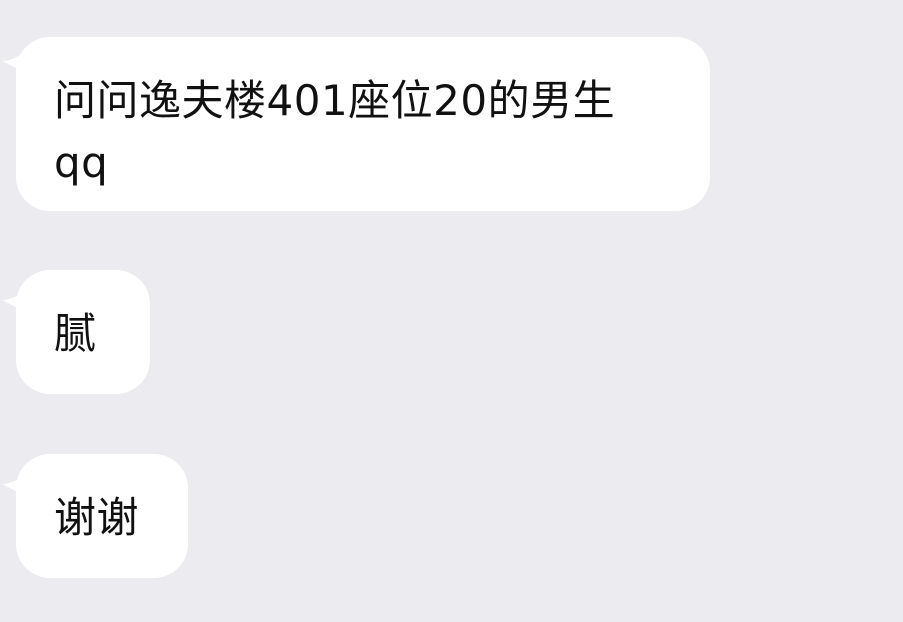 The width and height of the screenshot is (903, 622). I want to click on message-text: 谢谢, so click(97, 517).